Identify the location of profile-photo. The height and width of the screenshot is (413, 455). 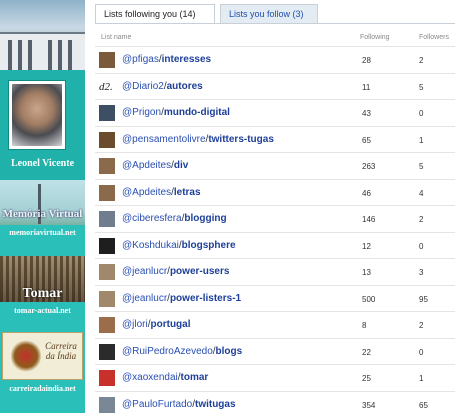
(37, 115).